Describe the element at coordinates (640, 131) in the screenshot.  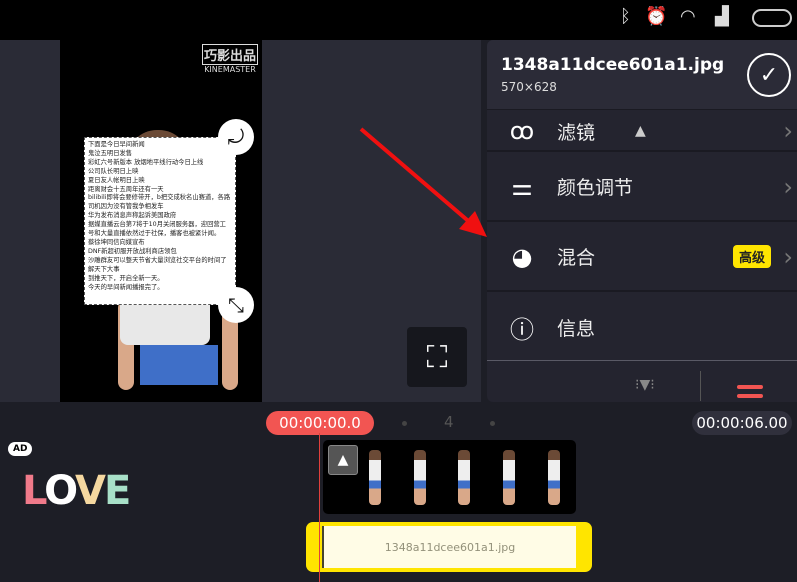
I see `scroll-up-icon: ▲` at that location.